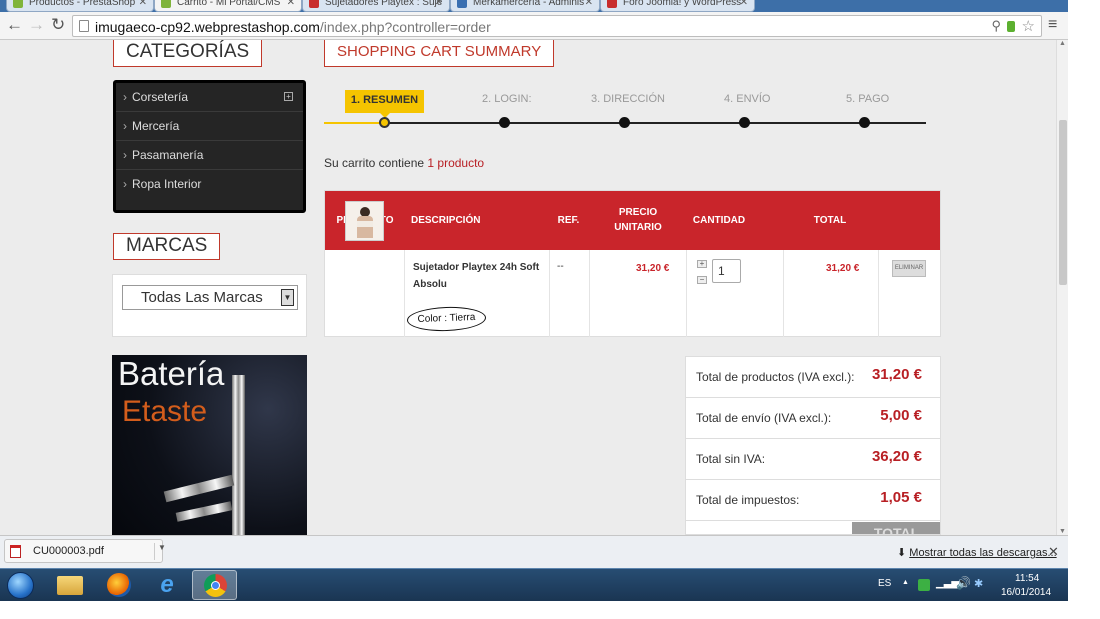 Image resolution: width=1100 pixels, height=619 pixels. What do you see at coordinates (1062, 287) in the screenshot?
I see `page-scrollbar: ▲ ▼` at bounding box center [1062, 287].